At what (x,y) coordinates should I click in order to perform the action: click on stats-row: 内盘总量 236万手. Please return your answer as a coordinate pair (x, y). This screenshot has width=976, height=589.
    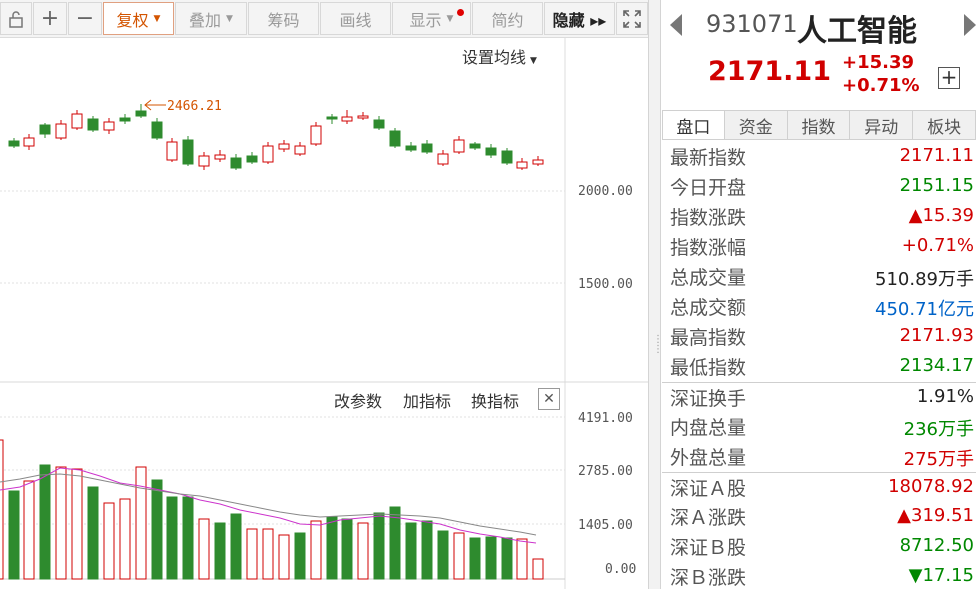
    Looking at the image, I should click on (819, 427).